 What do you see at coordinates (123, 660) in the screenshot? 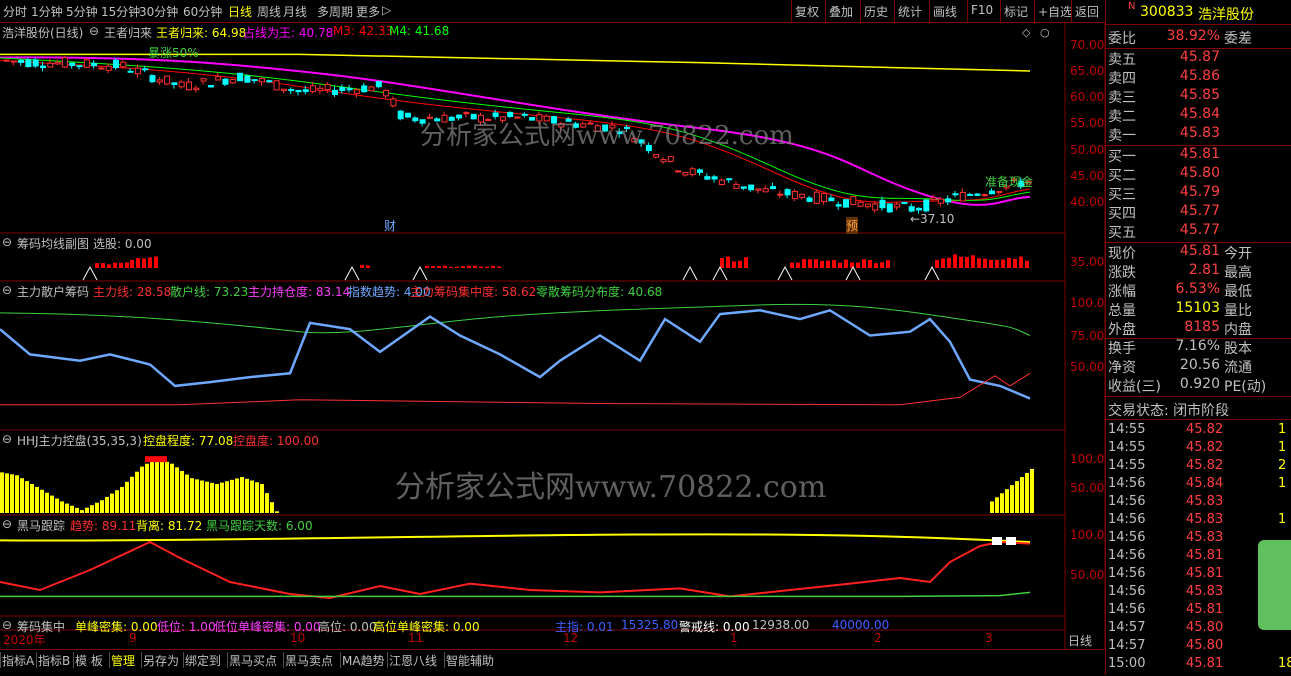
I see `bottom-tab: 管理` at bounding box center [123, 660].